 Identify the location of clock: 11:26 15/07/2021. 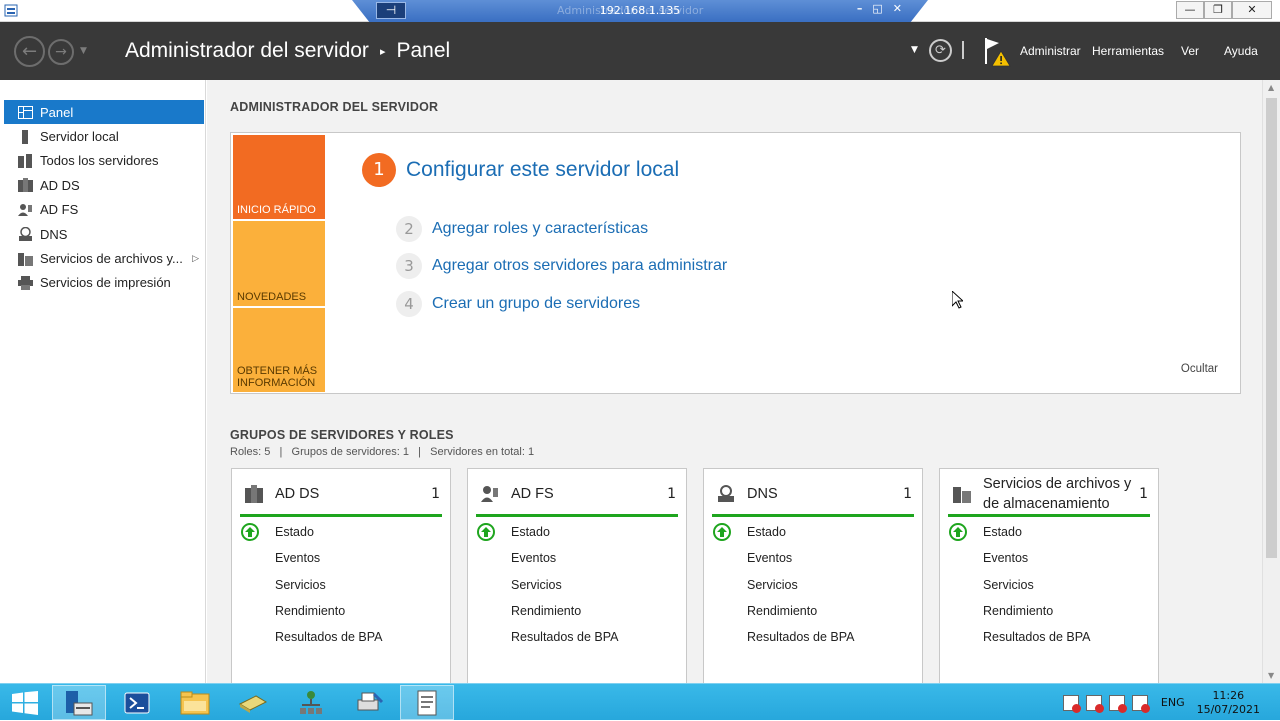
(1228, 703).